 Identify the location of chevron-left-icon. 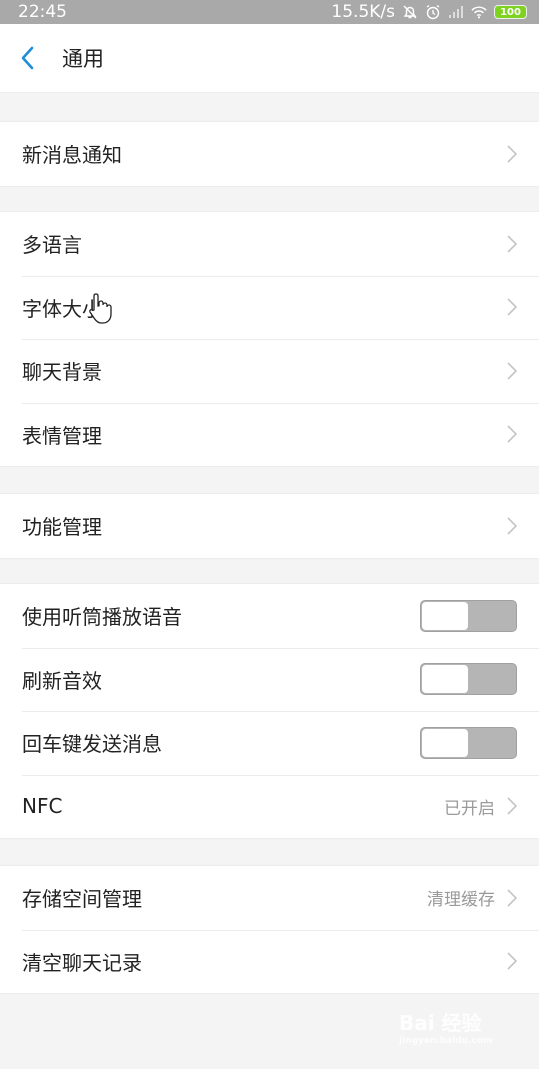
(27, 58).